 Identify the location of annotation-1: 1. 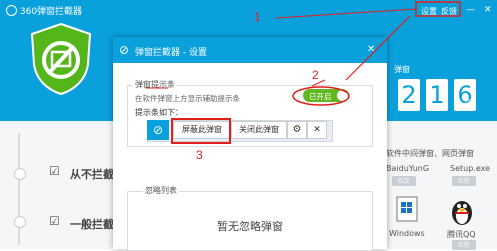
(257, 17).